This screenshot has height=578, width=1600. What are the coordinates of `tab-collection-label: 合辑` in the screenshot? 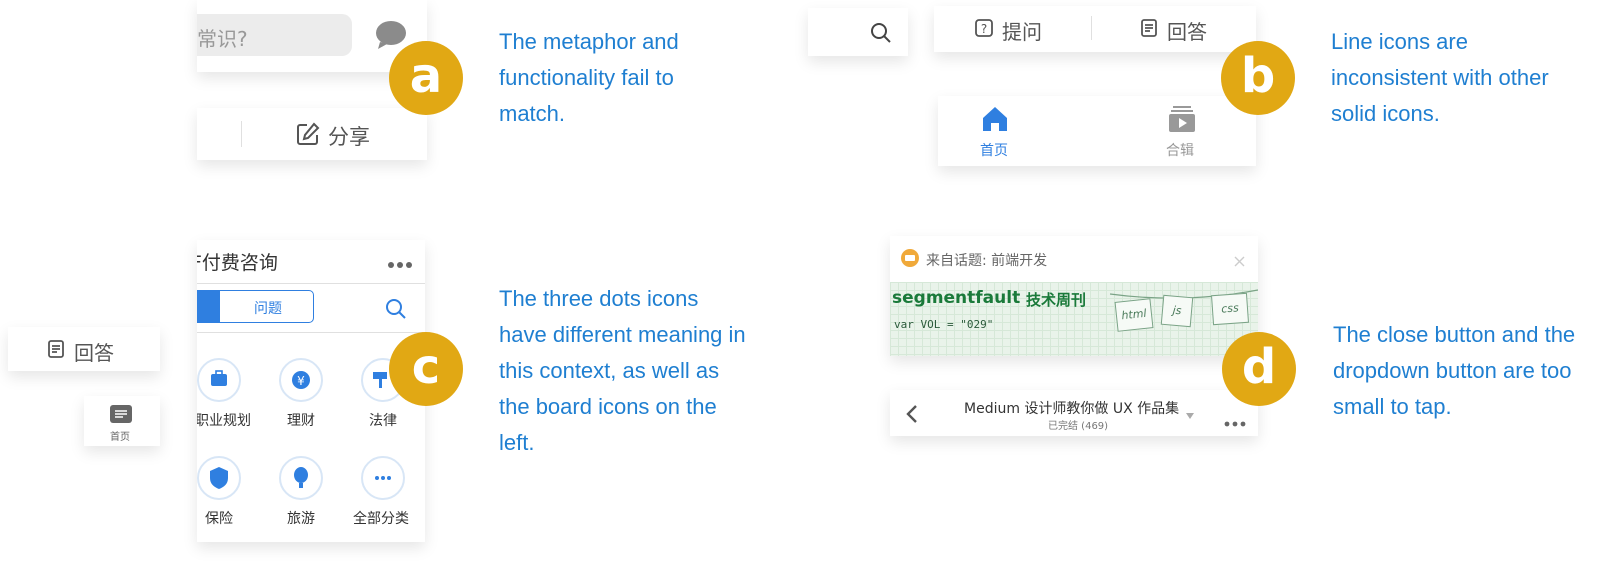 It's located at (1180, 150).